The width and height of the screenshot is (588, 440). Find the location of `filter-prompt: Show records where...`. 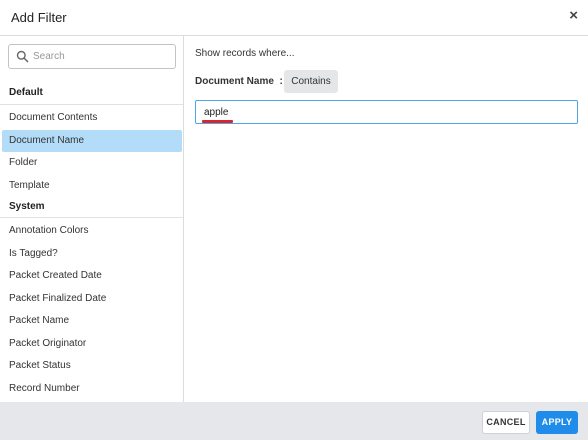

filter-prompt: Show records where... is located at coordinates (245, 53).